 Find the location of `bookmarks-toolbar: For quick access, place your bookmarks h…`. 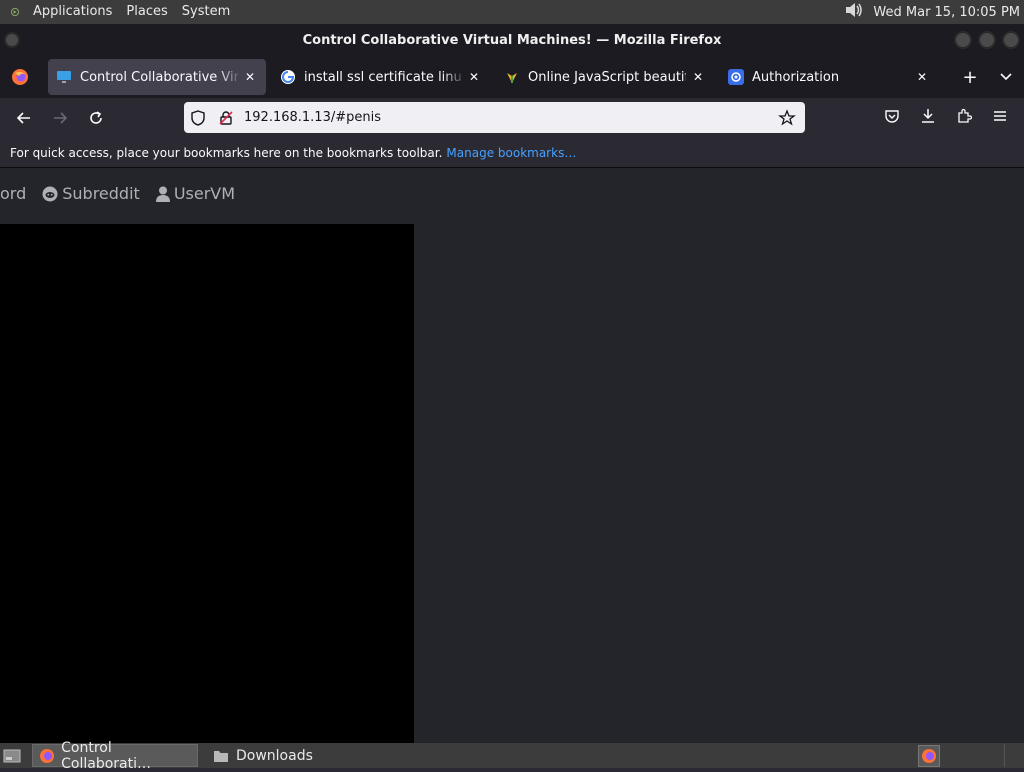

bookmarks-toolbar: For quick access, place your bookmarks h… is located at coordinates (512, 153).